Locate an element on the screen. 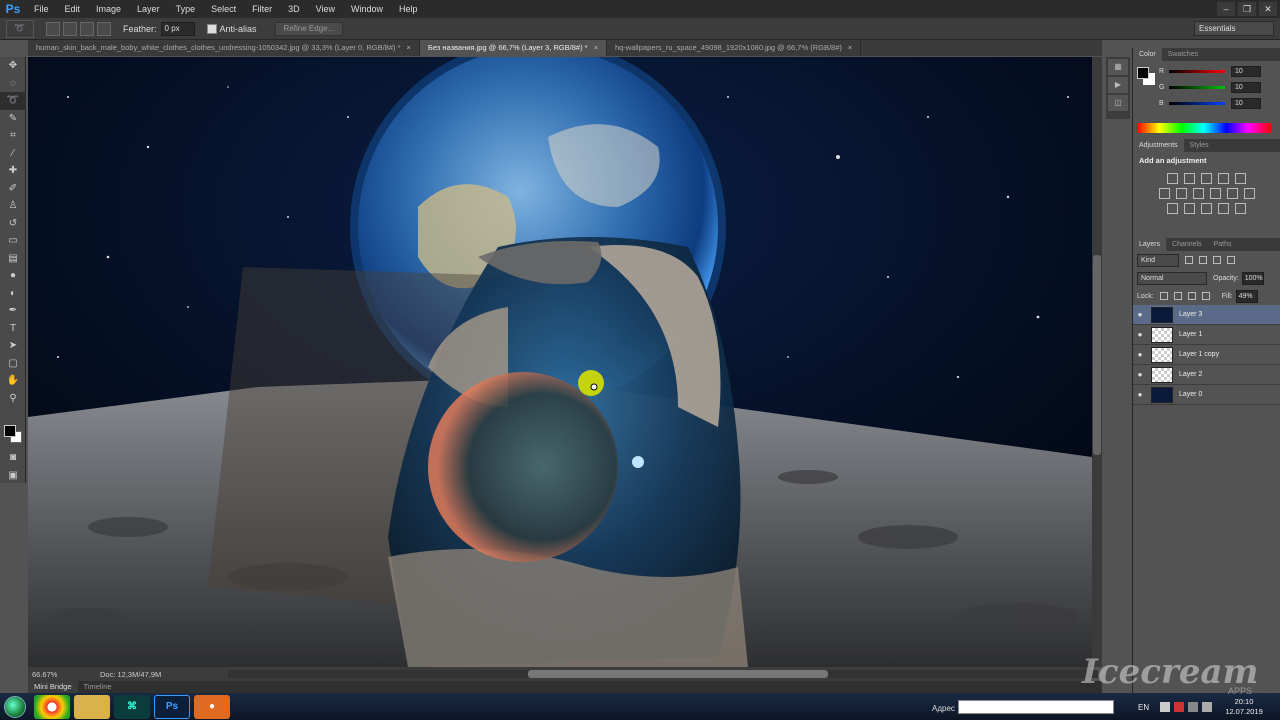 The image size is (1280, 720). photo-filter-icon is located at coordinates (1215, 193).